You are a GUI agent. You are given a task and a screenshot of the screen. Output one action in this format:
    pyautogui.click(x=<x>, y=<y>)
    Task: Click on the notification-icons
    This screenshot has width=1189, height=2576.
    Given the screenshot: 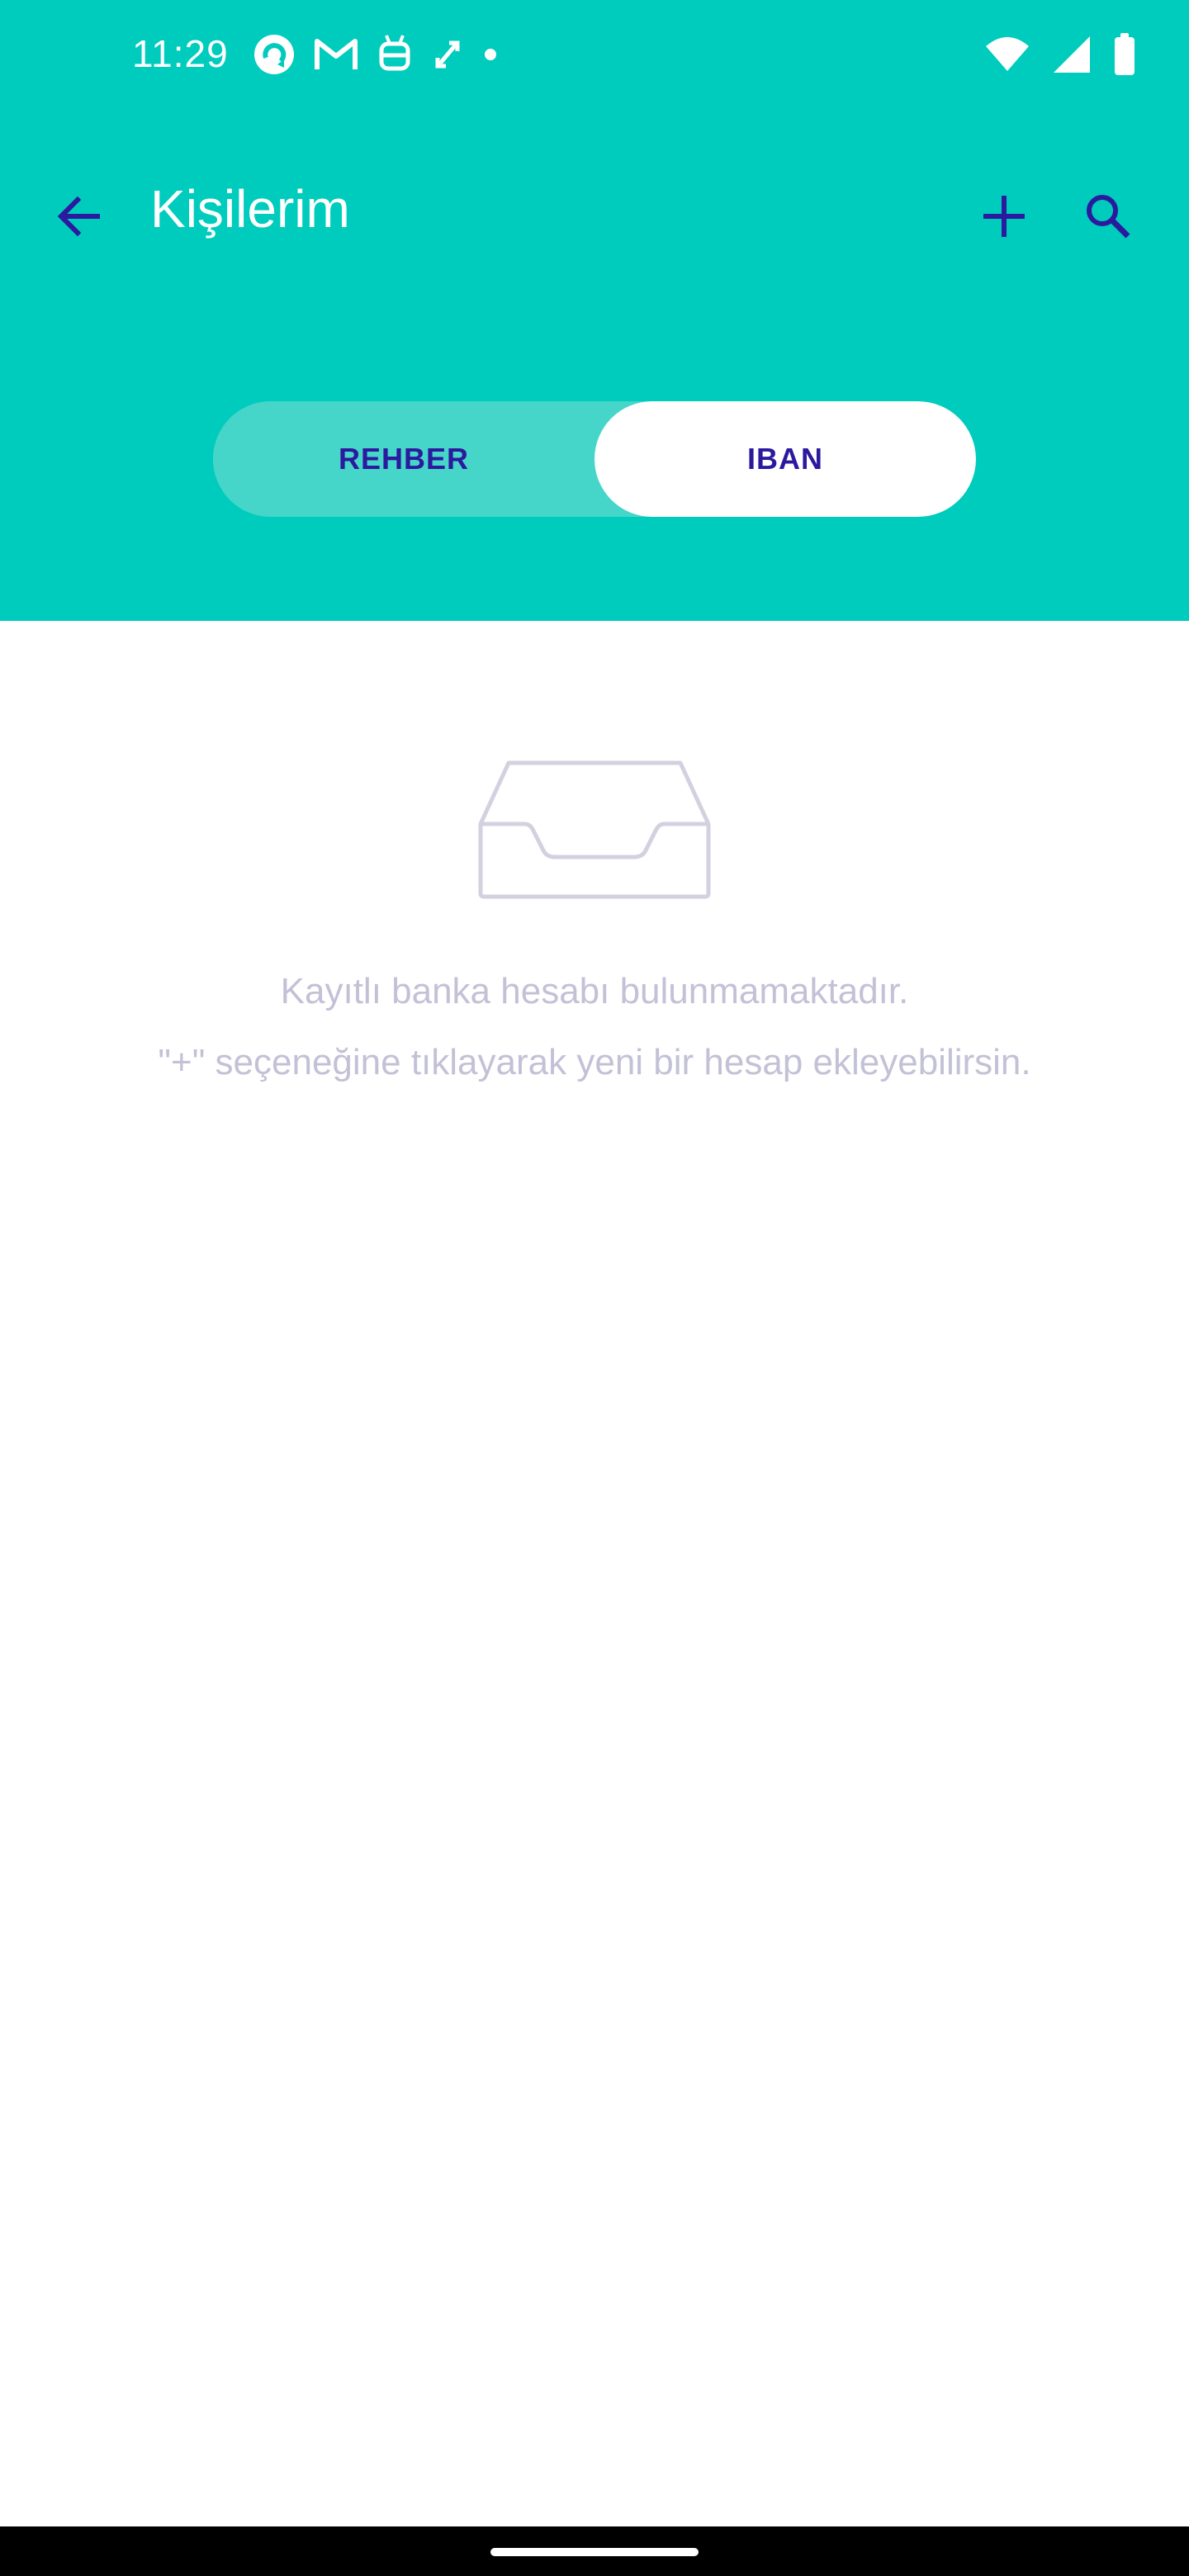 What is the action you would take?
    pyautogui.click(x=376, y=56)
    